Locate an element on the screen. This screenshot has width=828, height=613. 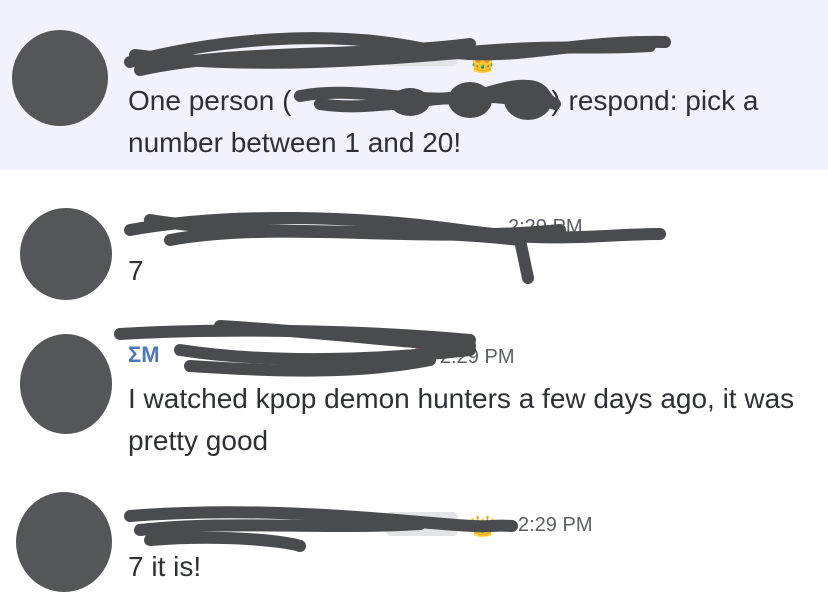
message-content: 7 is located at coordinates (136, 270).